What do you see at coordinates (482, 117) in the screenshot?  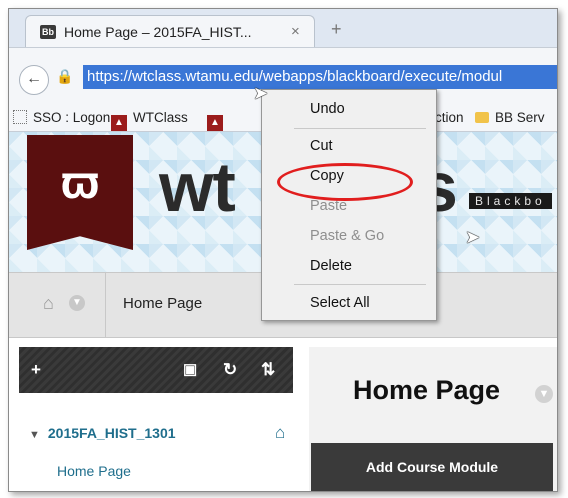 I see `folder-icon` at bounding box center [482, 117].